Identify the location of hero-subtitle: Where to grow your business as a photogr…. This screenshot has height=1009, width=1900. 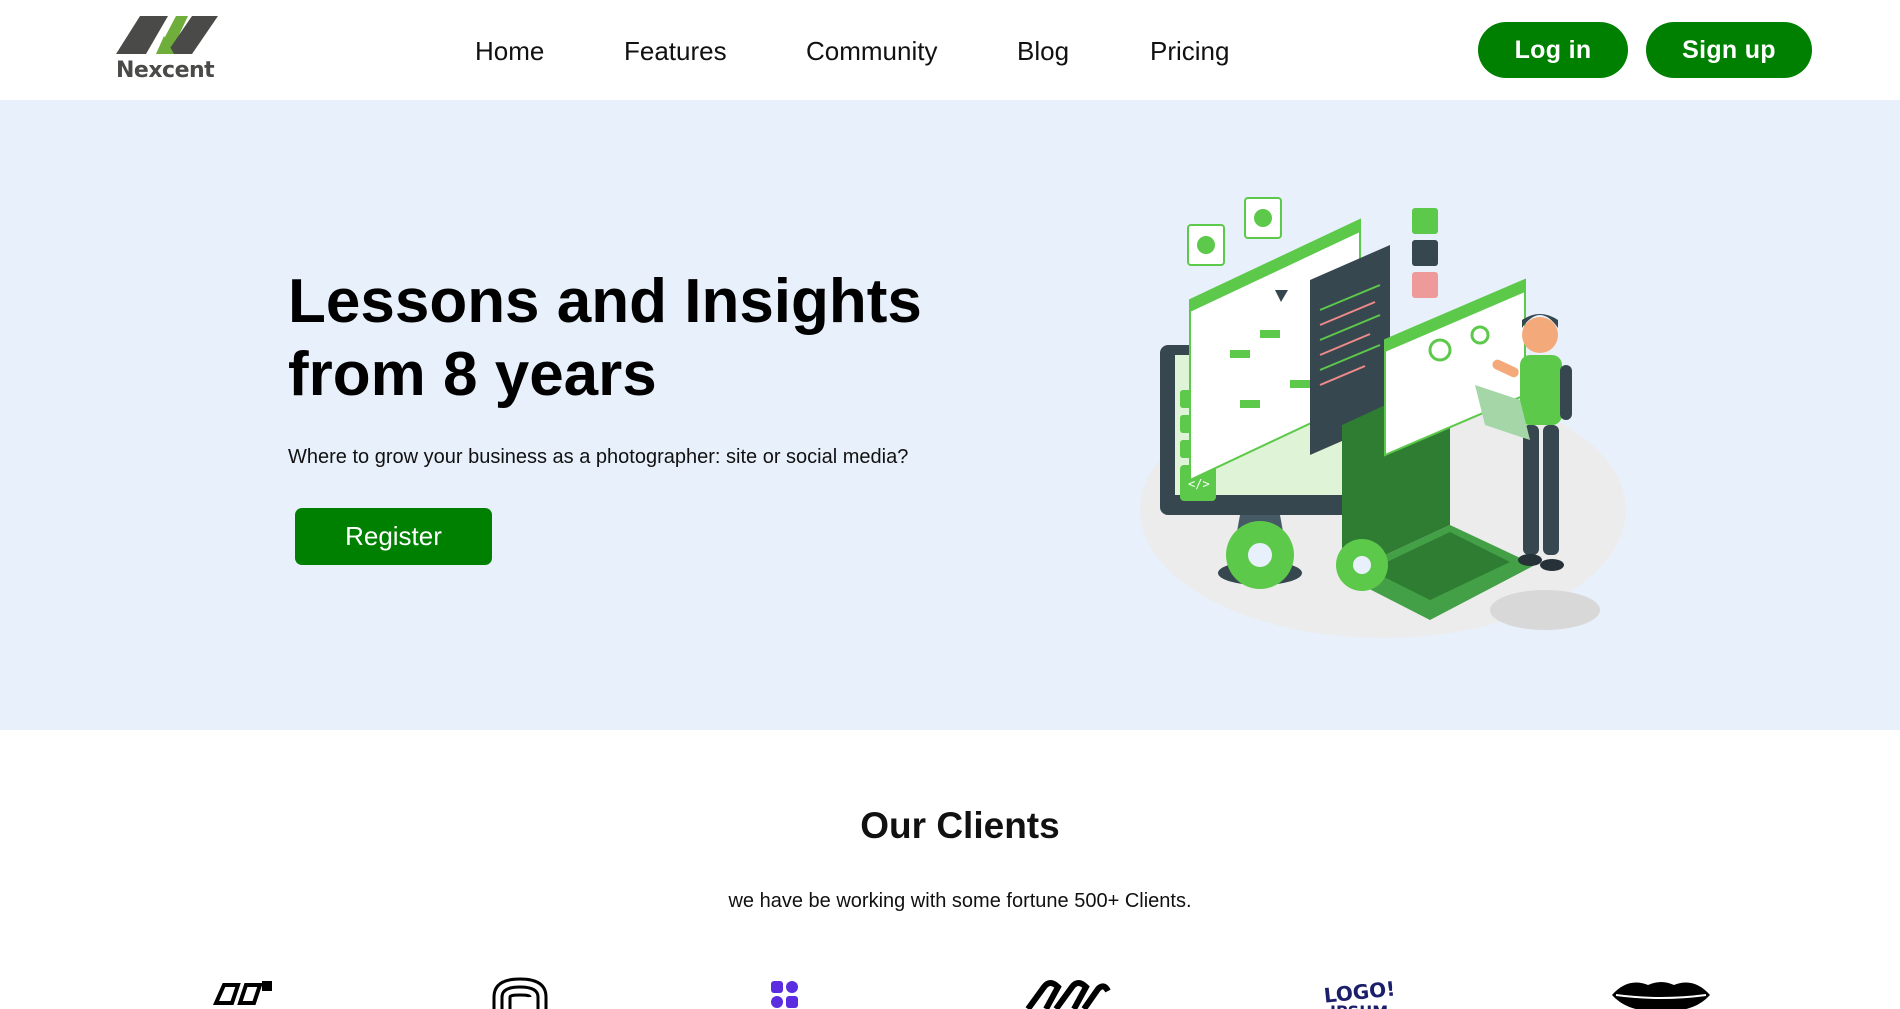
(598, 457).